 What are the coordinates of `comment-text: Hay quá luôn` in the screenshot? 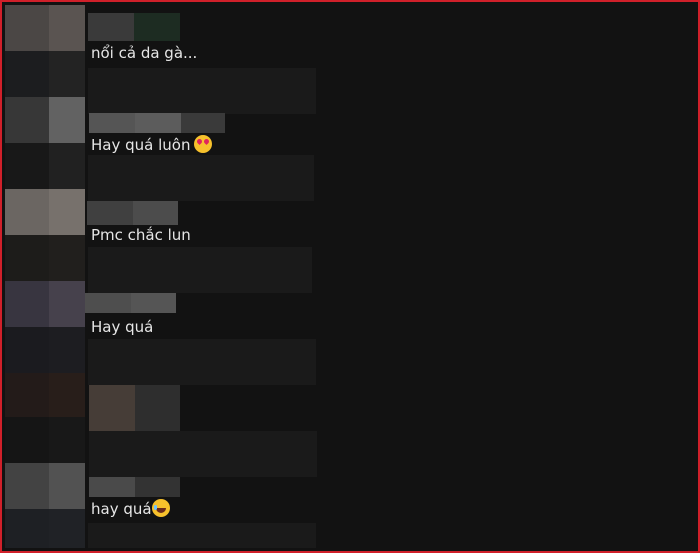 It's located at (152, 145).